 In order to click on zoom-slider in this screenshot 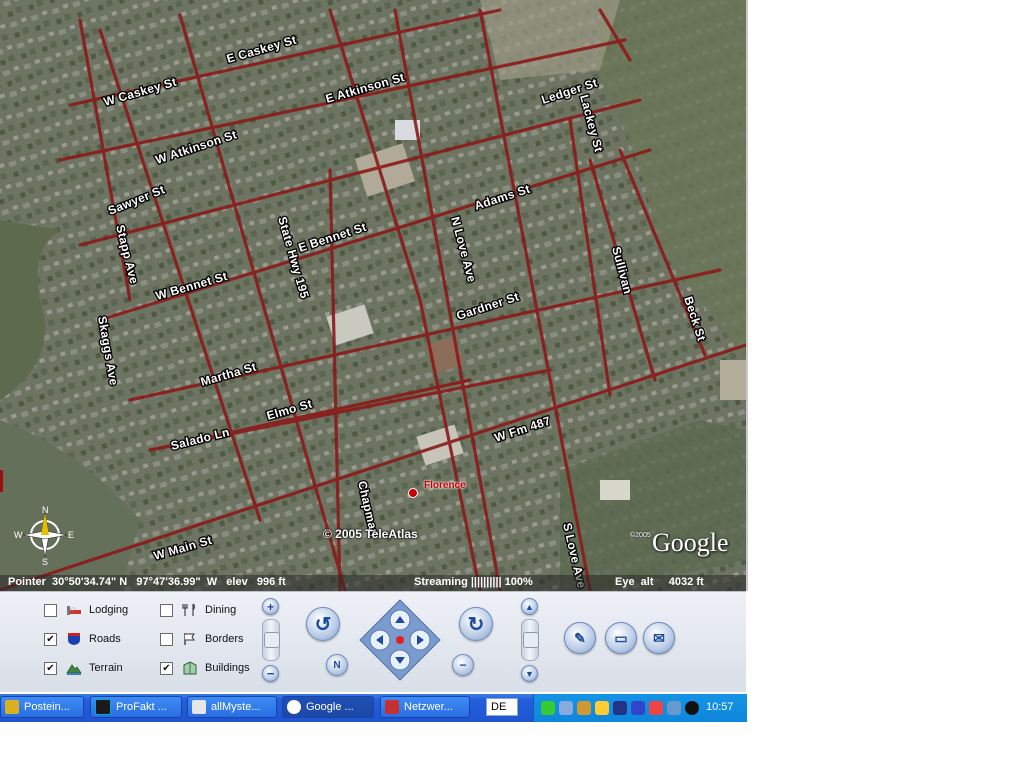, I will do `click(271, 640)`.